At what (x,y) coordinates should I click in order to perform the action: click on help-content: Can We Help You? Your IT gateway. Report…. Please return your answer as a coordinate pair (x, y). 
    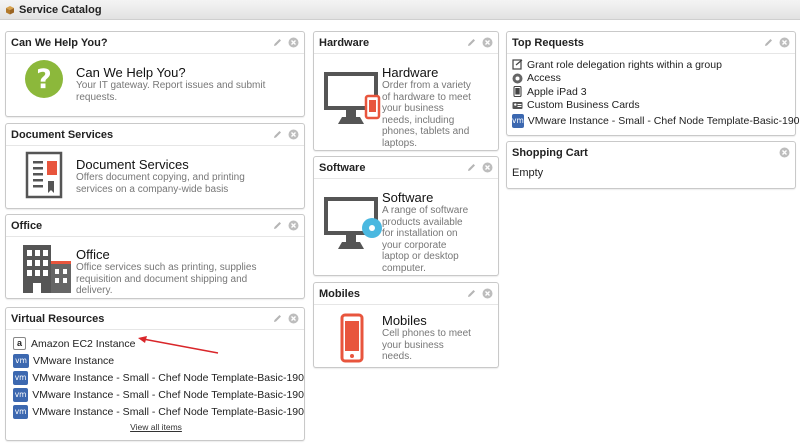
    Looking at the image, I should click on (188, 84).